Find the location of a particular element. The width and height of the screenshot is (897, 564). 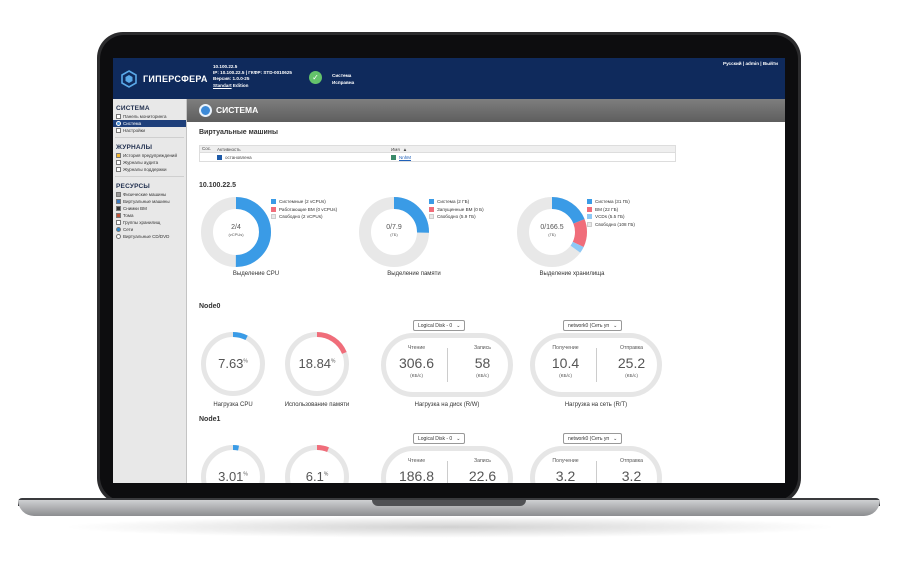

edition-link: Standart is located at coordinates (222, 85).